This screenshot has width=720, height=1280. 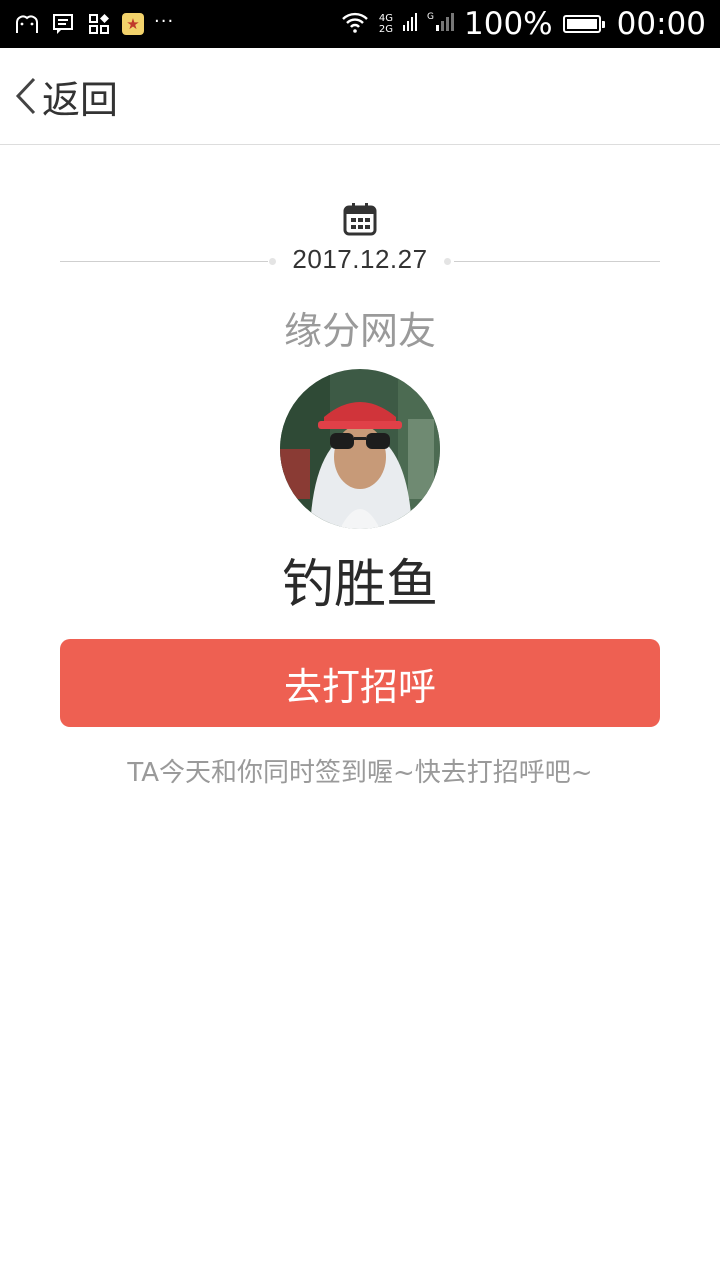 I want to click on apps-icon, so click(x=99, y=24).